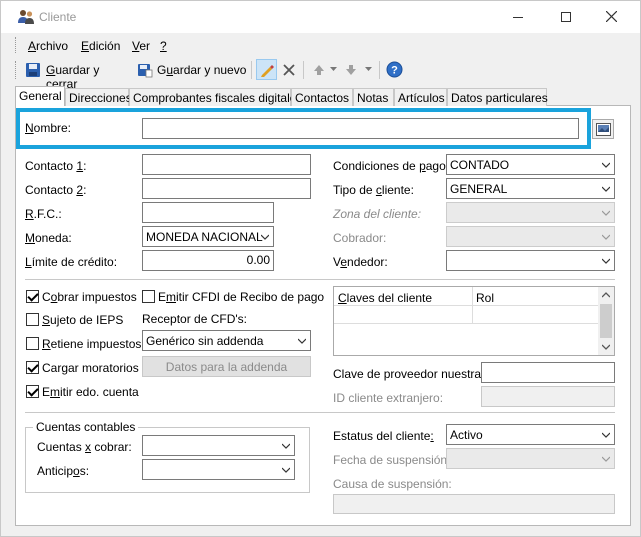  What do you see at coordinates (548, 396) in the screenshot?
I see `id-extranjero-input` at bounding box center [548, 396].